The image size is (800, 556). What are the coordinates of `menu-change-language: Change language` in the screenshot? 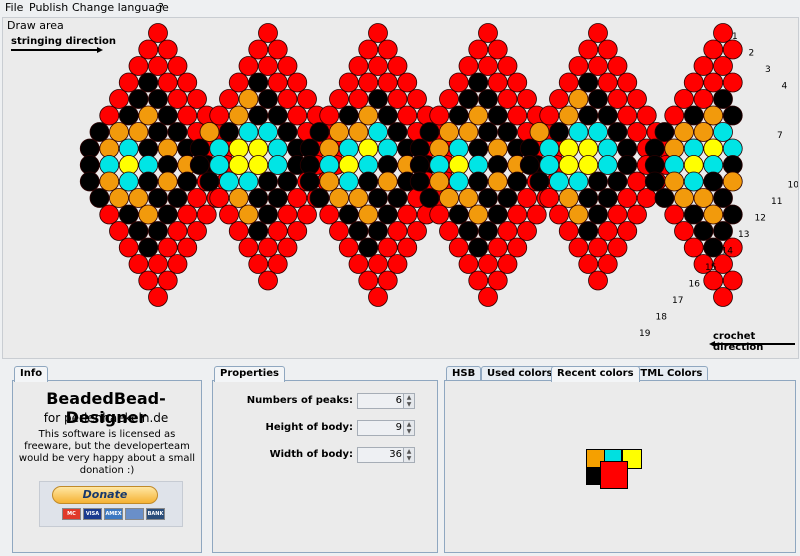 It's located at (120, 8).